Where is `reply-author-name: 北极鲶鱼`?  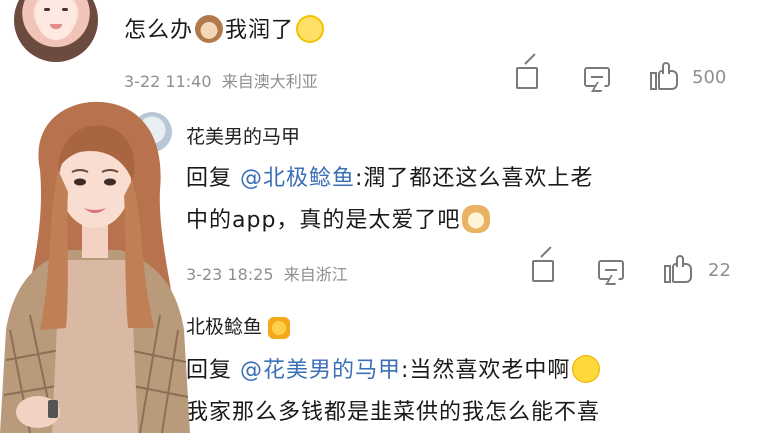 reply-author-name: 北极鲶鱼 is located at coordinates (239, 325).